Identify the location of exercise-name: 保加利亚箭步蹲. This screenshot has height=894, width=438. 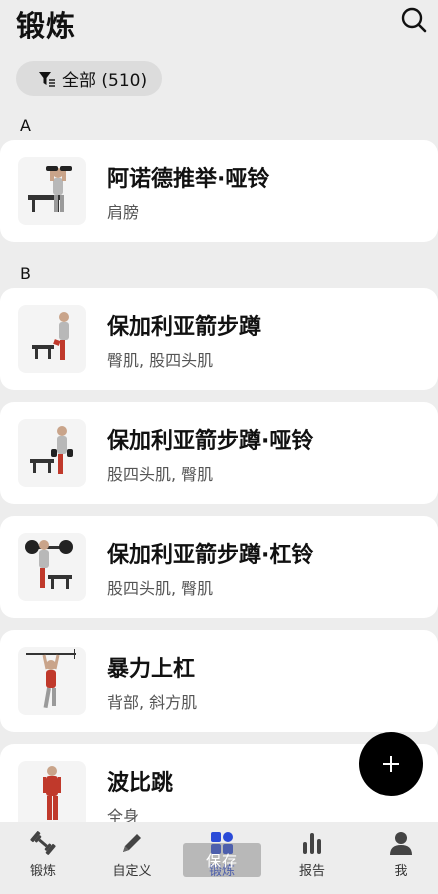
(184, 327).